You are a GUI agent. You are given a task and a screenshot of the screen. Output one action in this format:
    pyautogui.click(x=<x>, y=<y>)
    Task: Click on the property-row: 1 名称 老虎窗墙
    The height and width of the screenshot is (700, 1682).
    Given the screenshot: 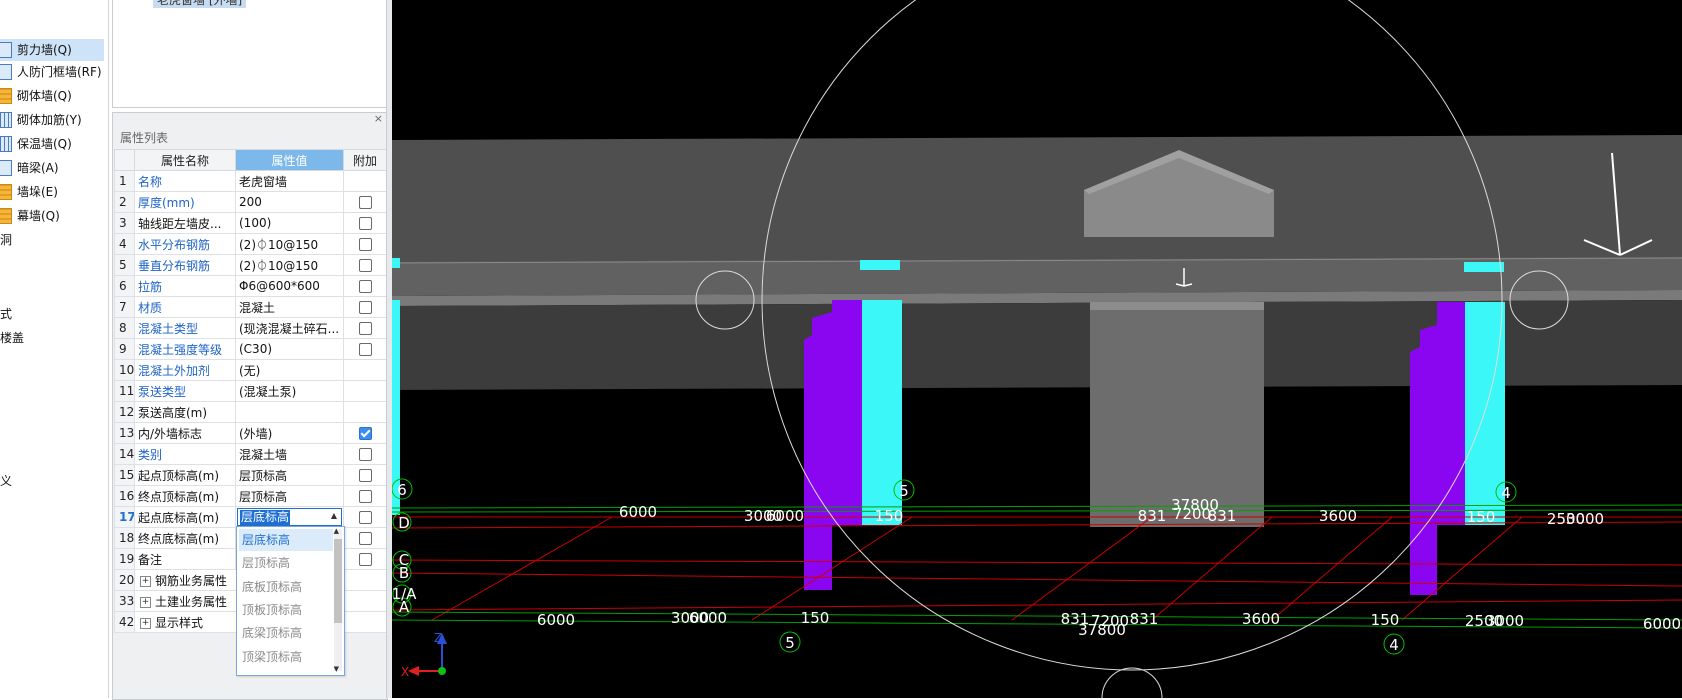 What is the action you would take?
    pyautogui.click(x=250, y=181)
    